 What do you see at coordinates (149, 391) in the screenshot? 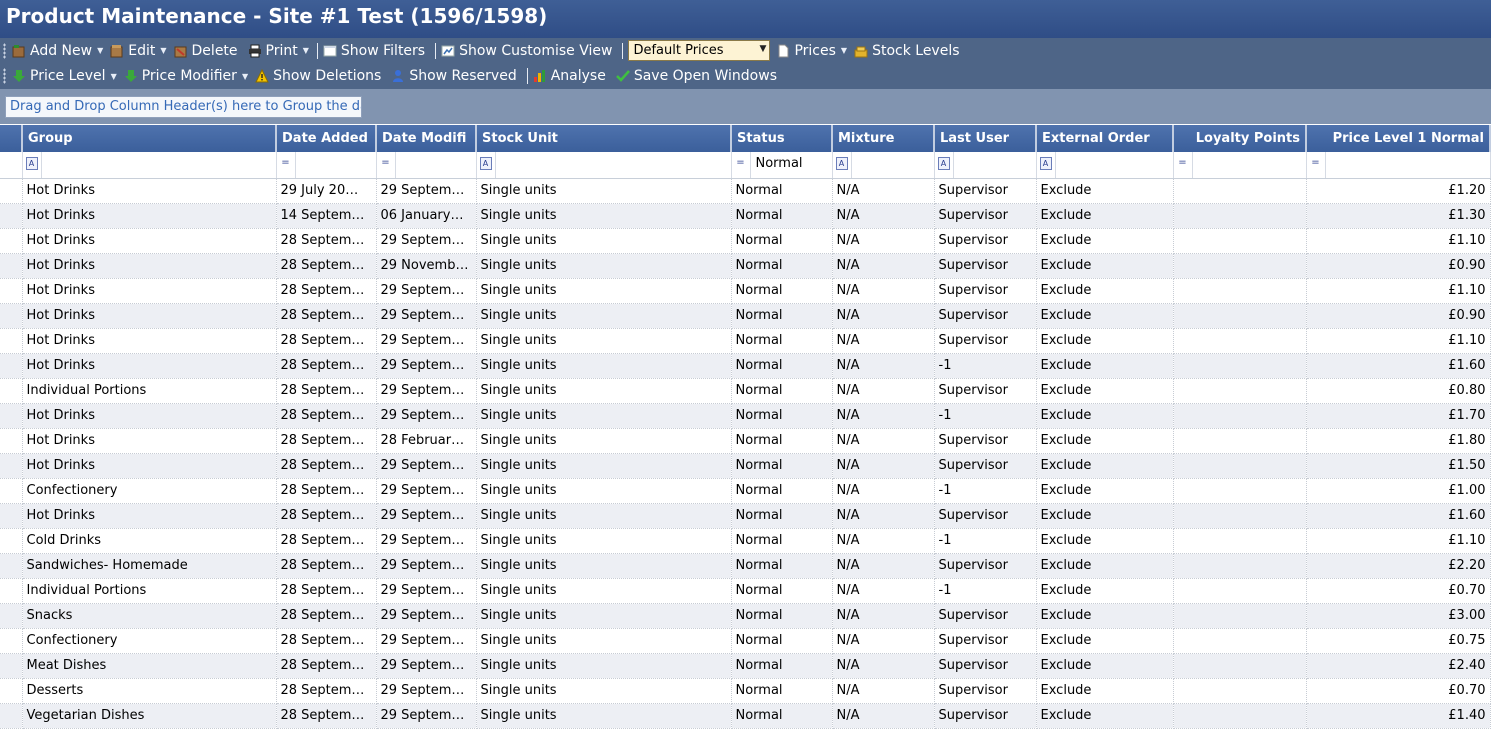
I see `cell-group: Individual Portions` at bounding box center [149, 391].